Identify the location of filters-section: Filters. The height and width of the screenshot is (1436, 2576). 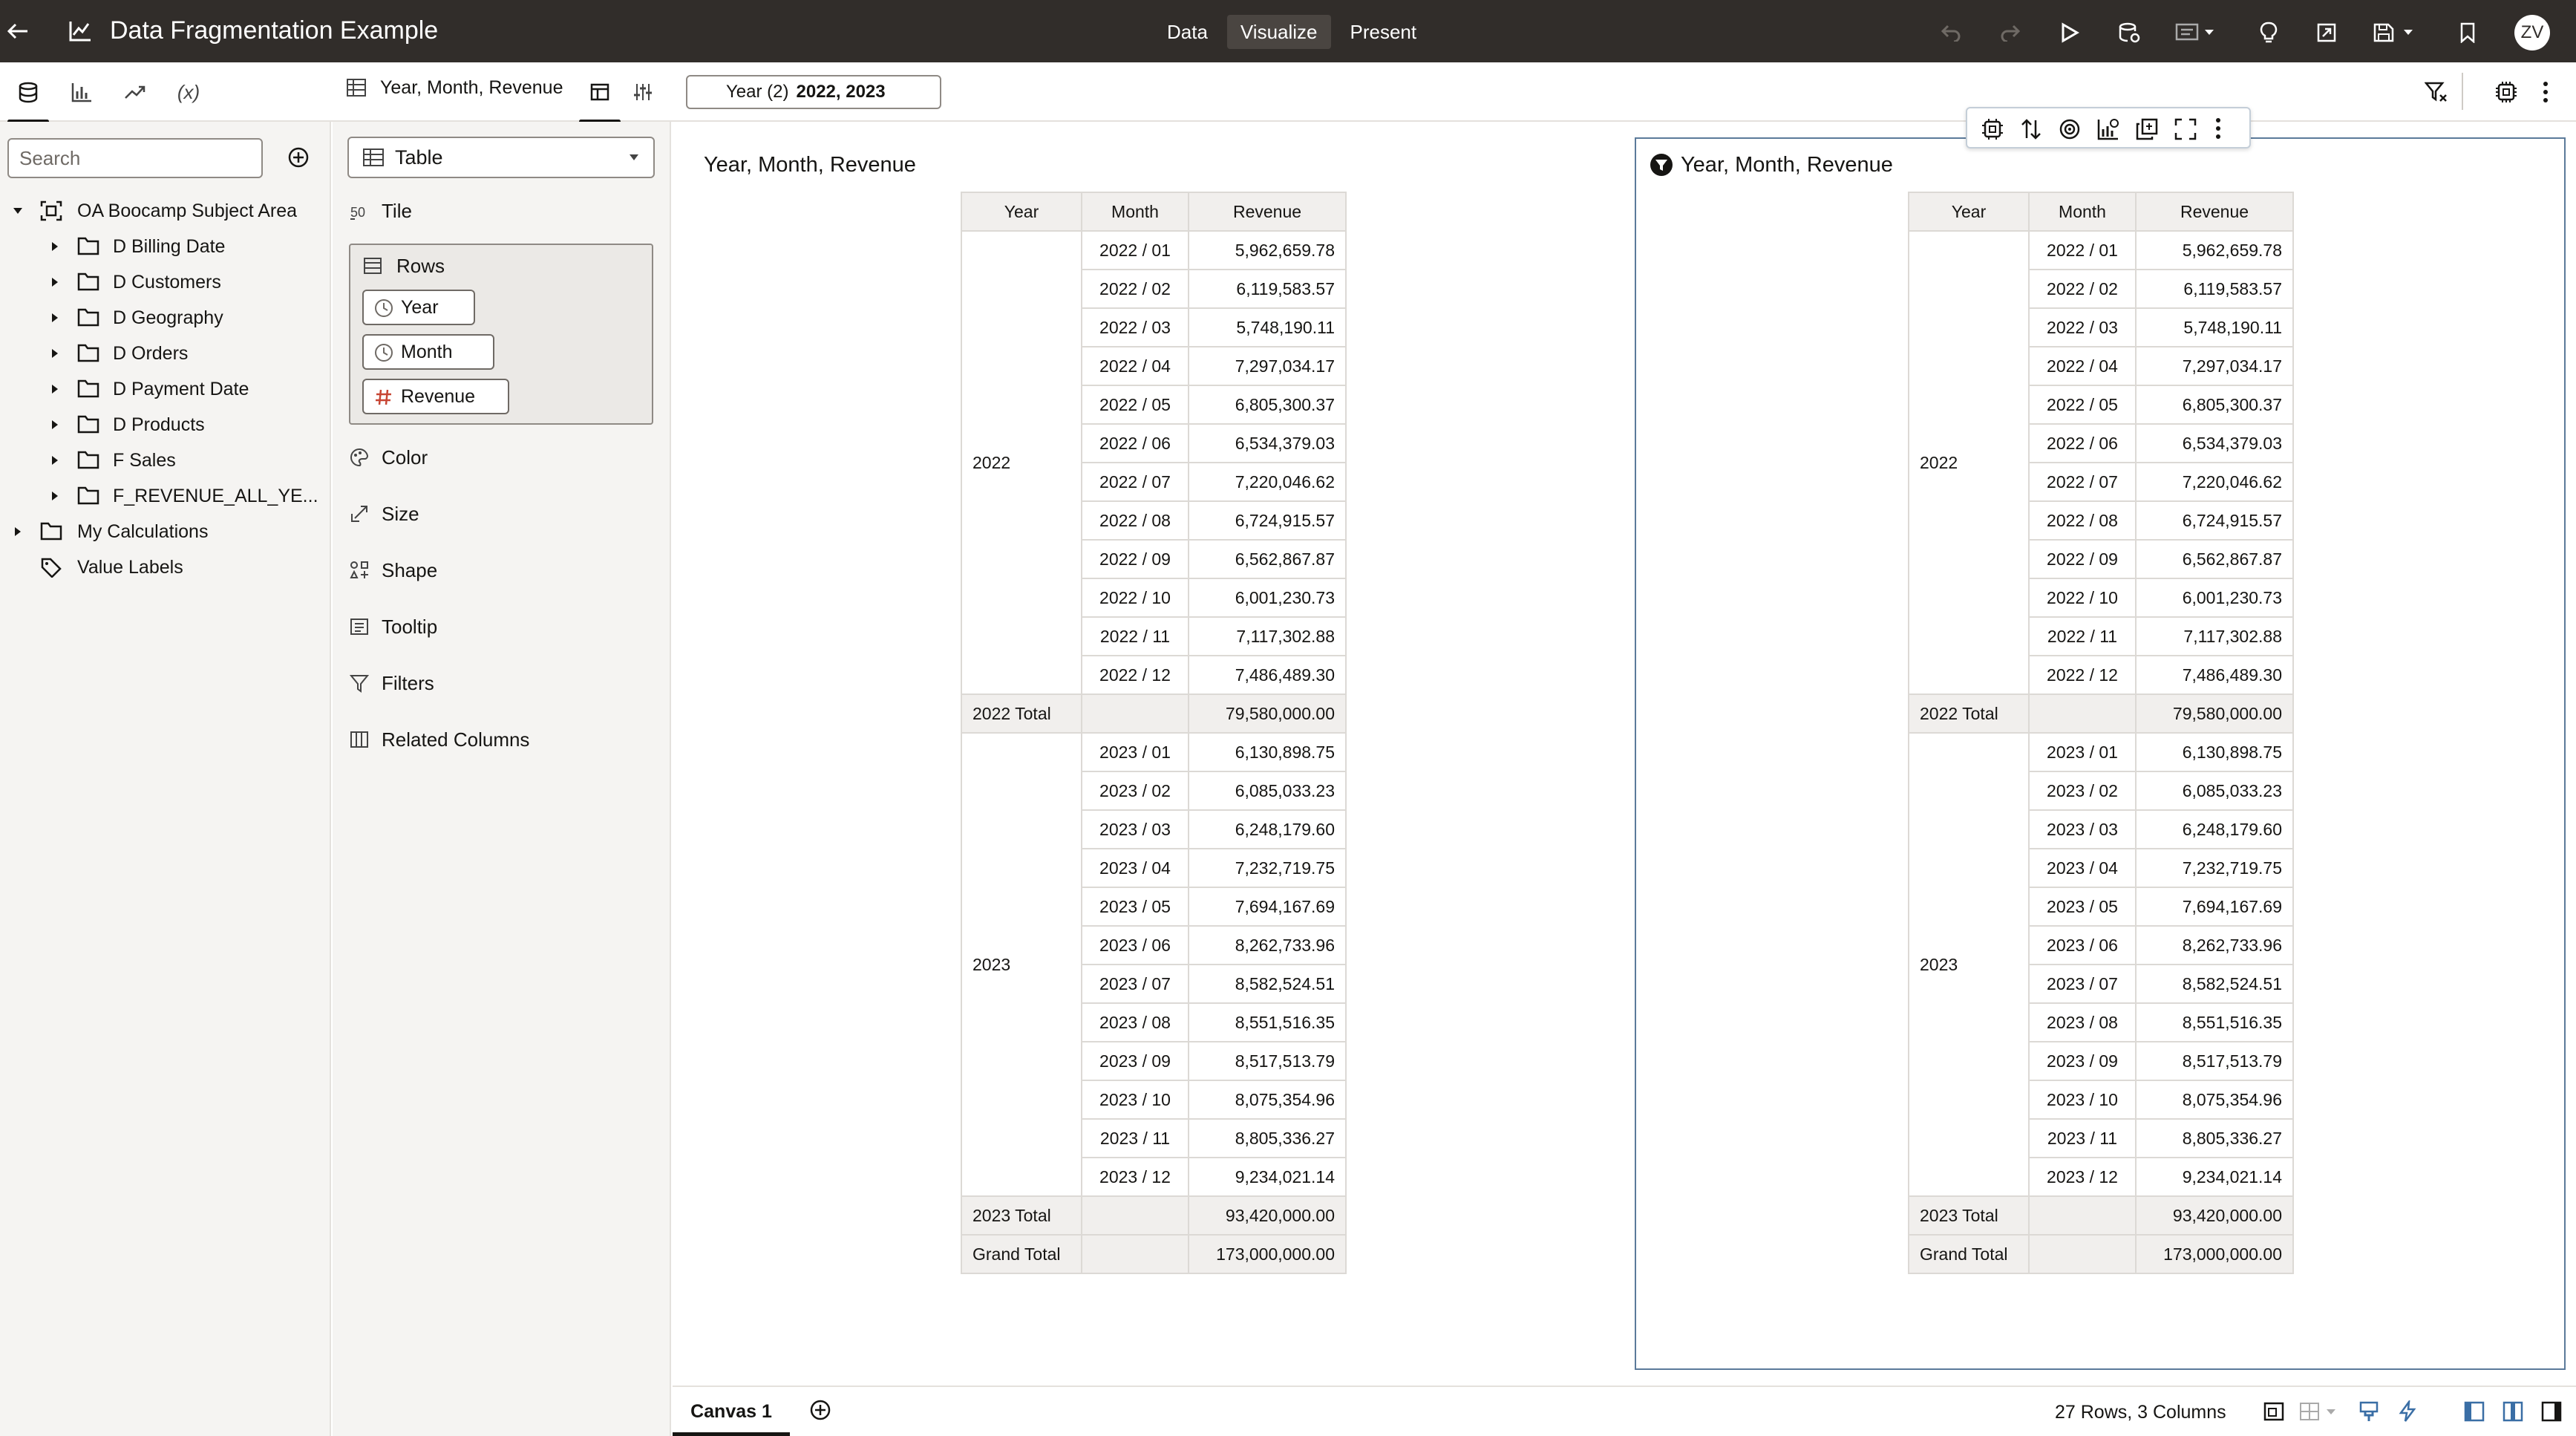
(392, 683).